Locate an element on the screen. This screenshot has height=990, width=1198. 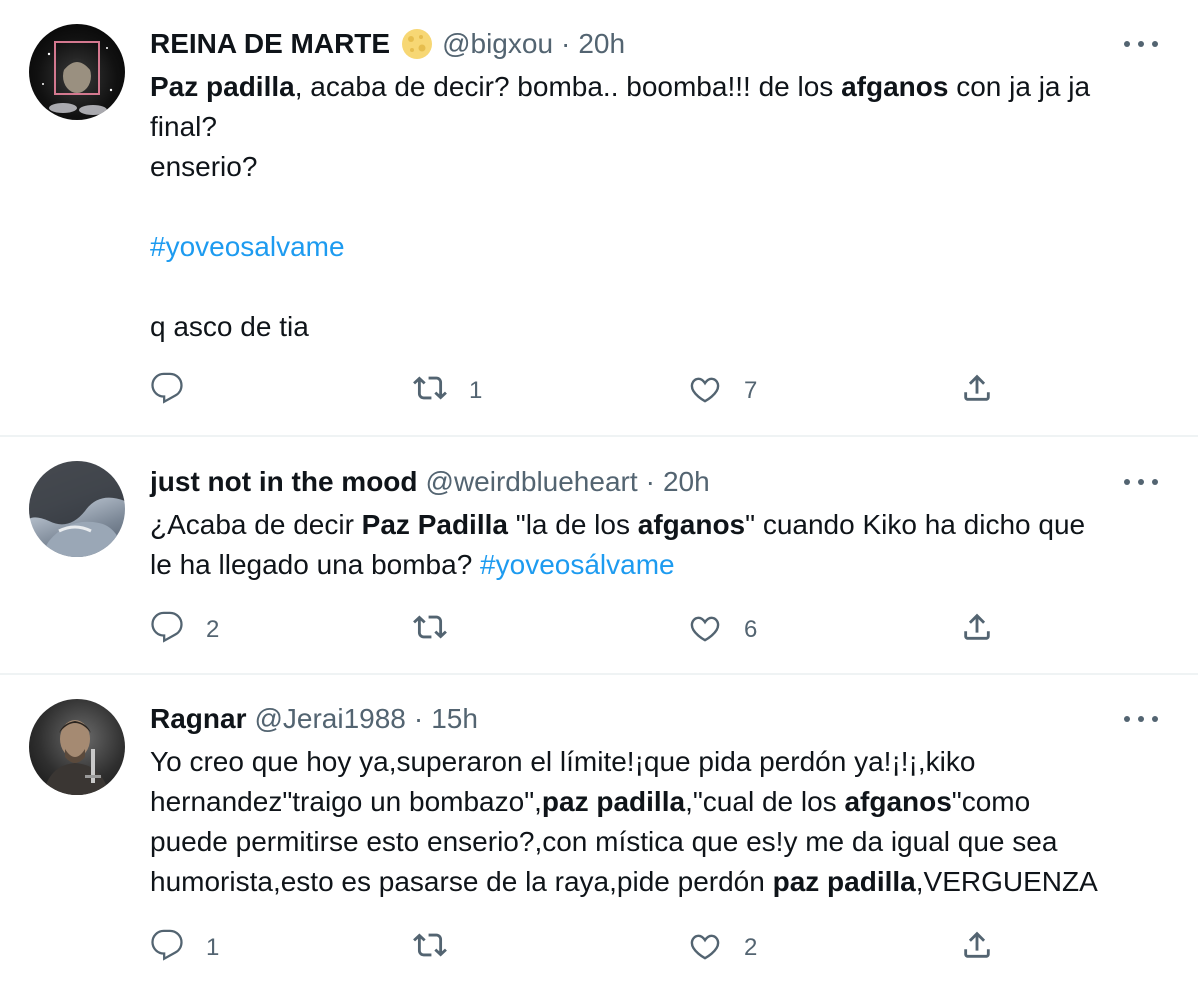
reply-button: 1 is located at coordinates (184, 948).